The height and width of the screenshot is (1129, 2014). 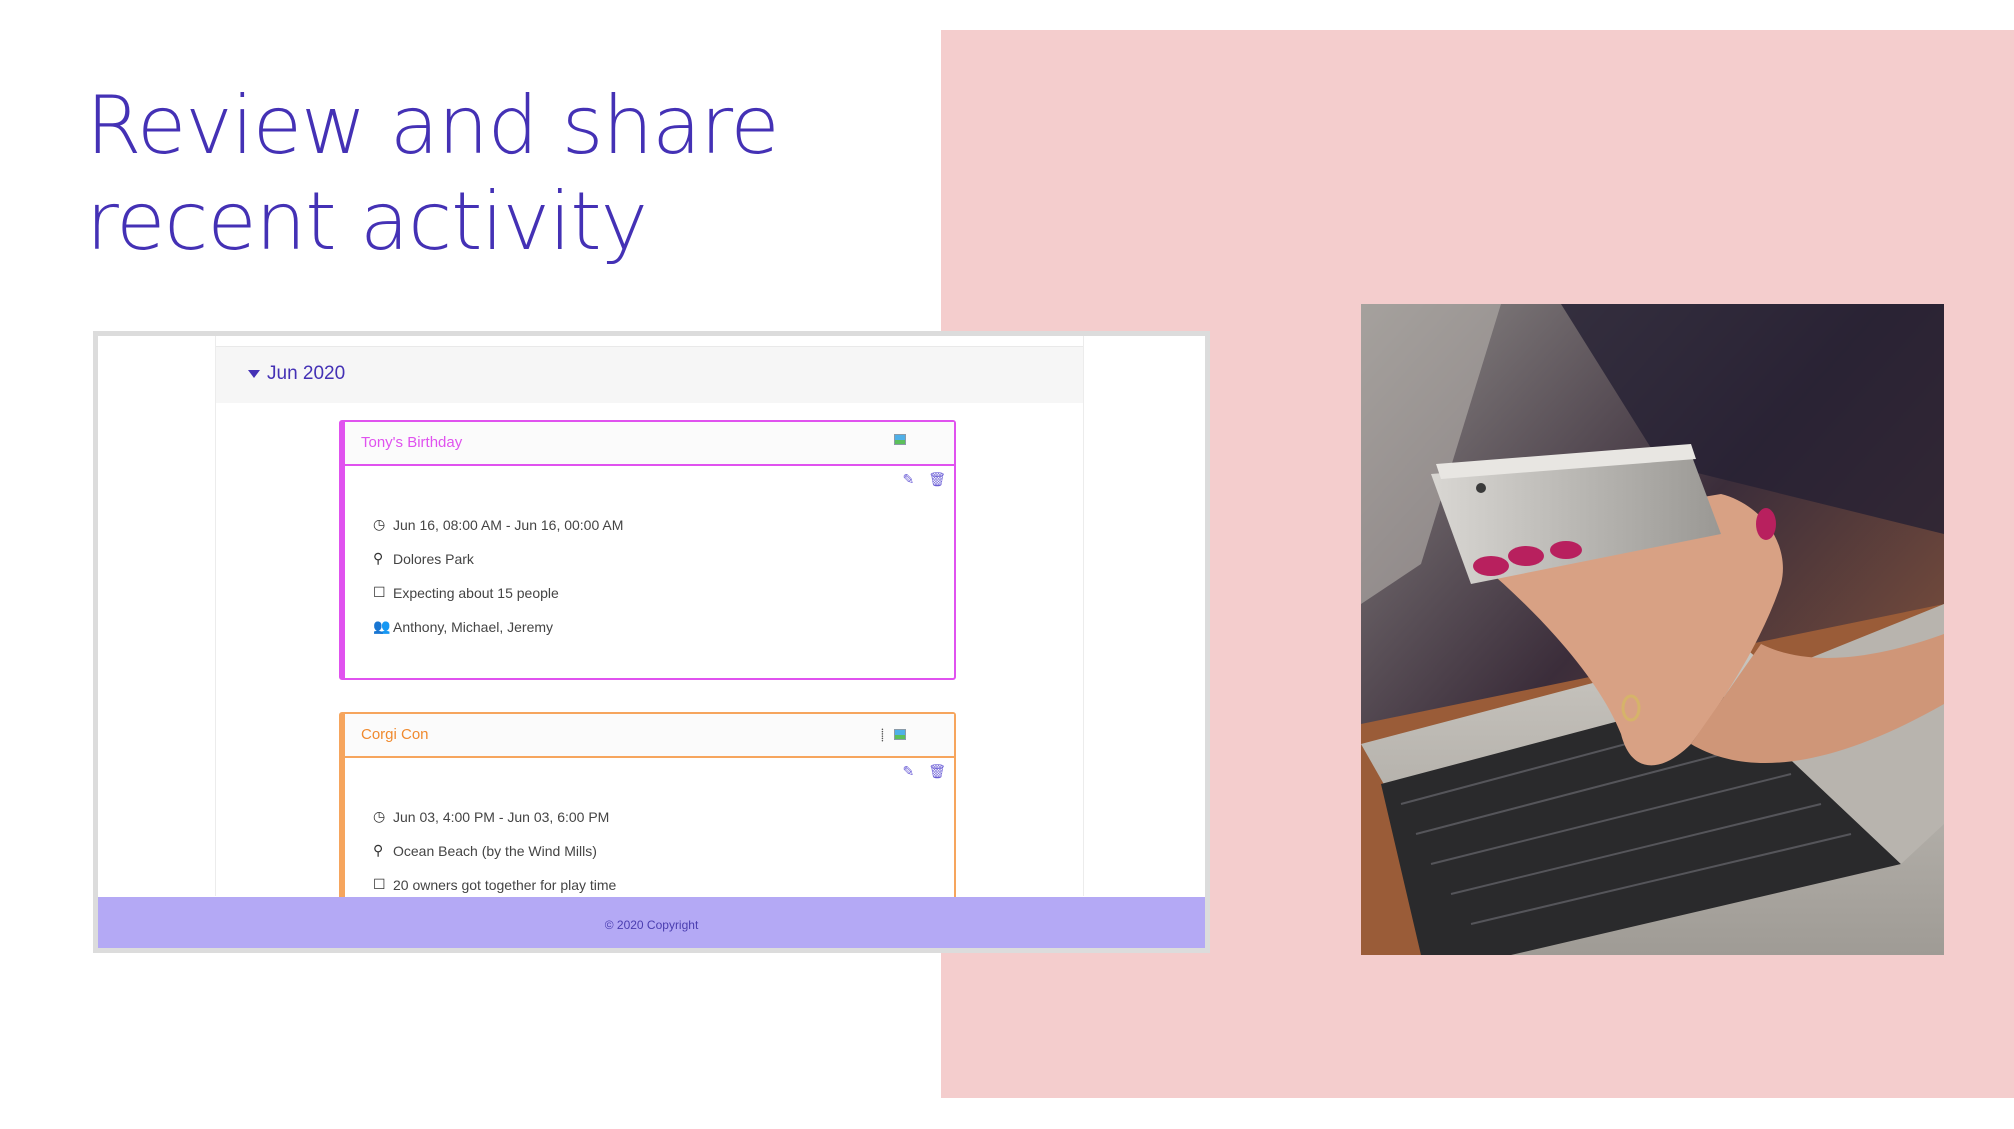 I want to click on event-card-header: Corgi Con ⸽, so click(x=649, y=736).